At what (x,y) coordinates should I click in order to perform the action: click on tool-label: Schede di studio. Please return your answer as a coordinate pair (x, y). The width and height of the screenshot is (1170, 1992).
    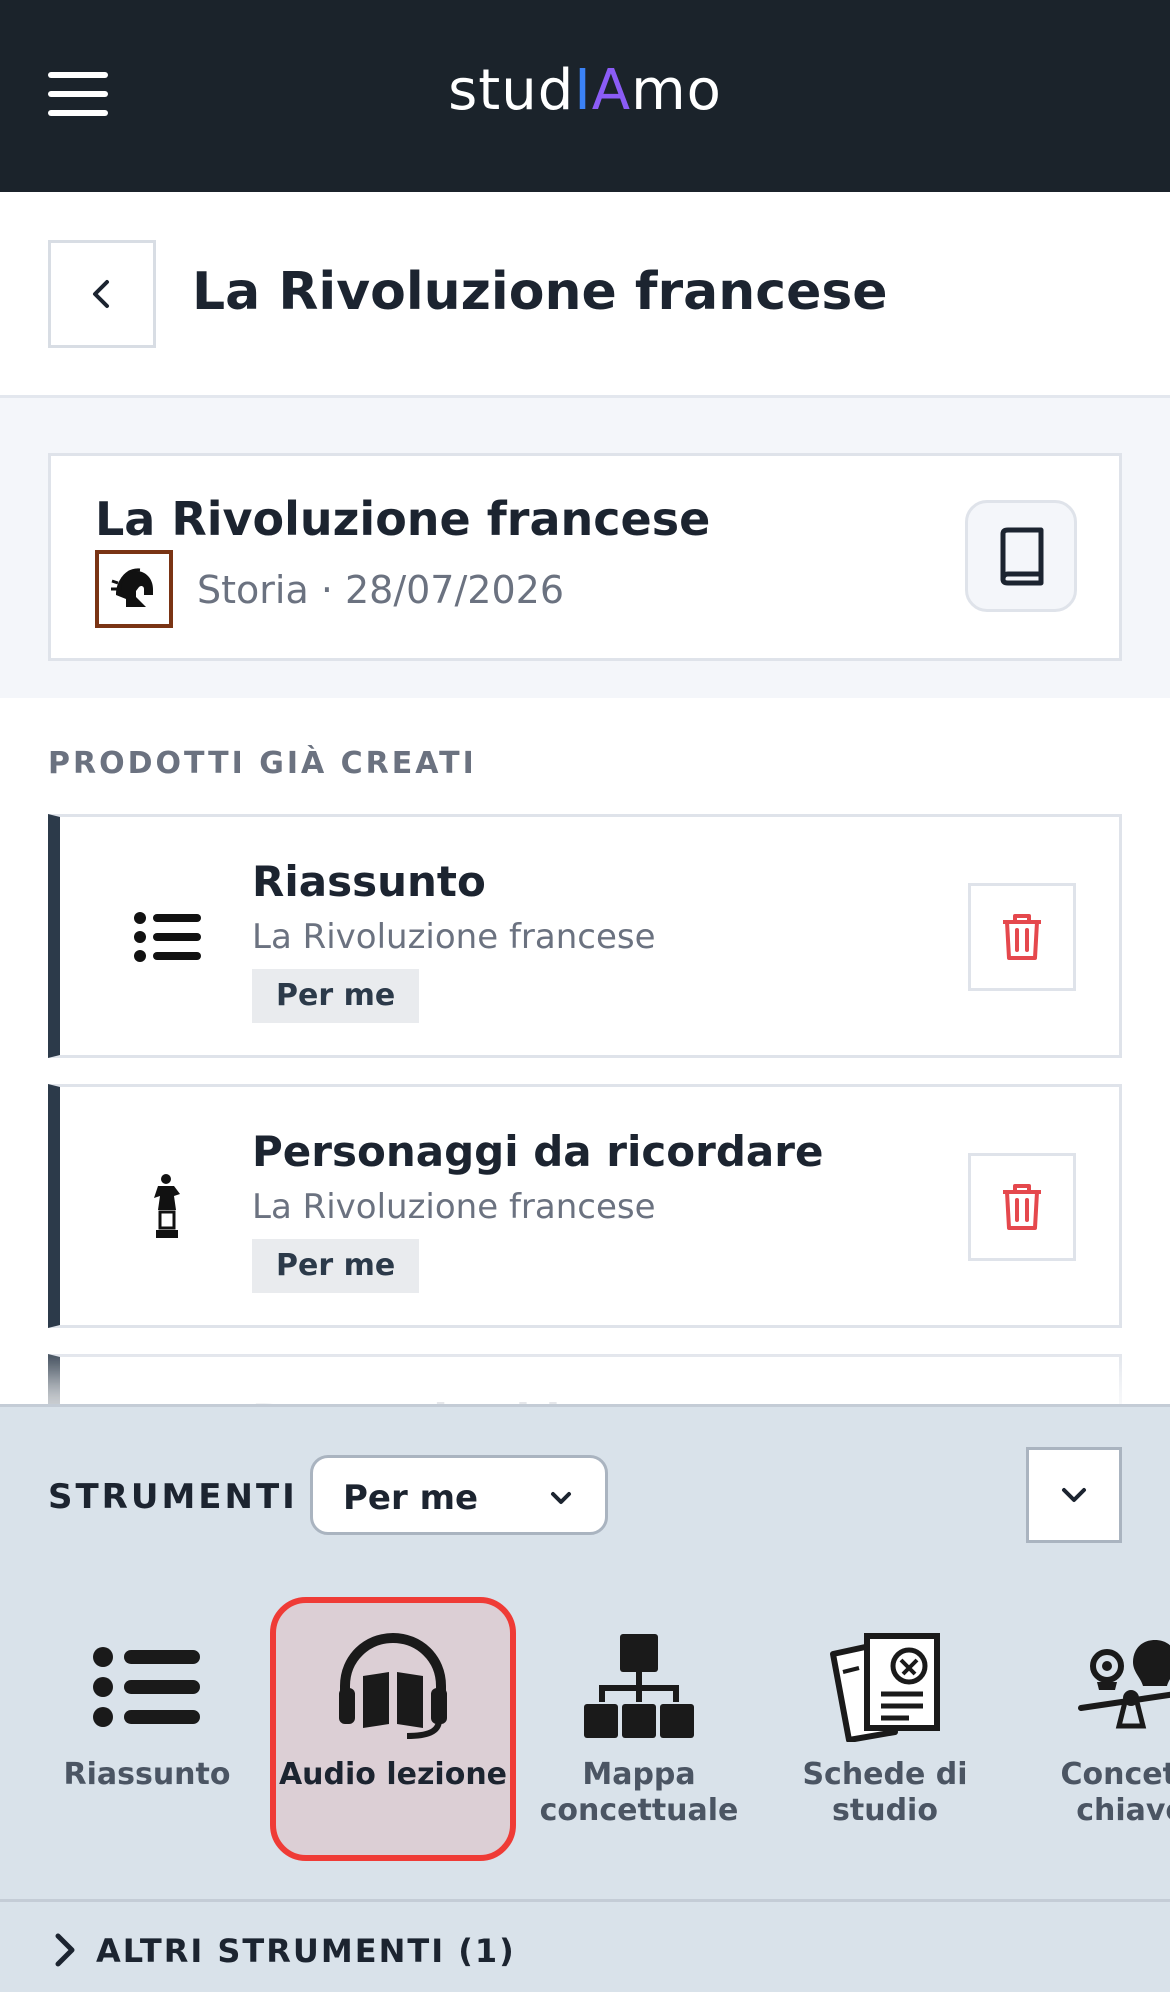
    Looking at the image, I should click on (885, 1792).